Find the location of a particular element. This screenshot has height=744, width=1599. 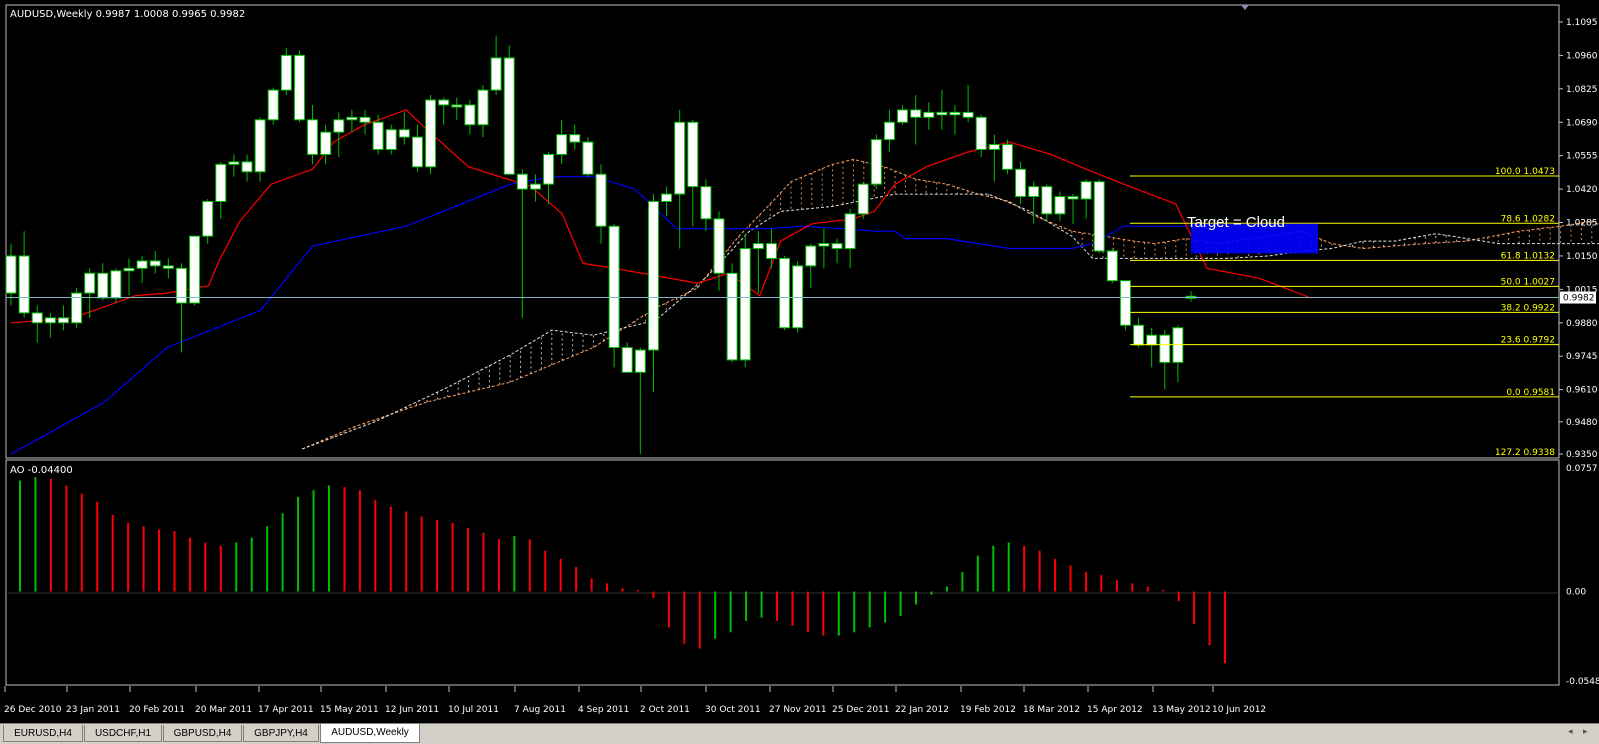

date-tick-label: 27 Nov 2011 is located at coordinates (798, 710).